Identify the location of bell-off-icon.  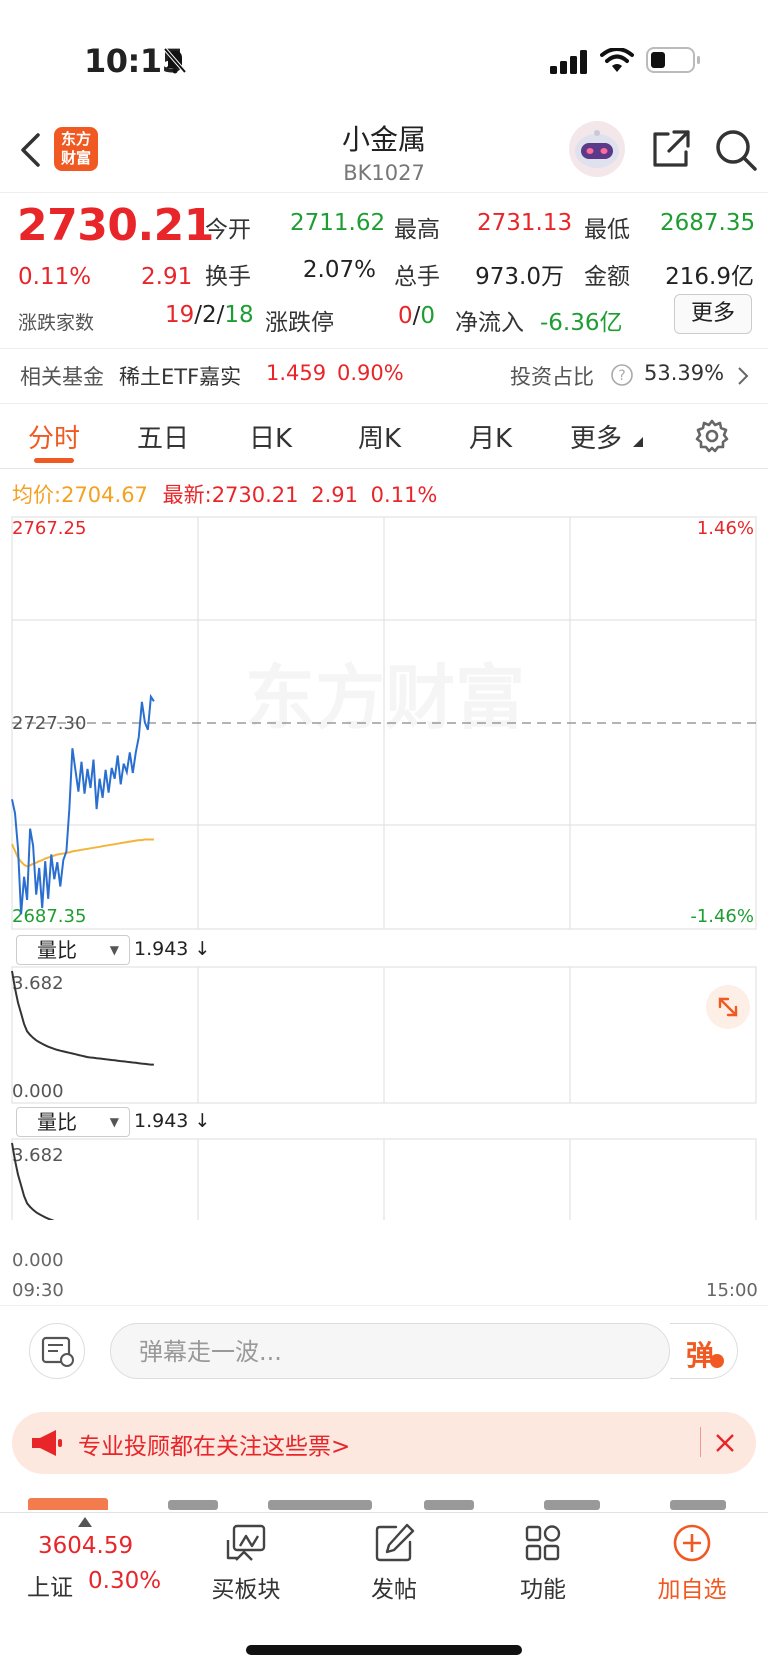
(175, 60).